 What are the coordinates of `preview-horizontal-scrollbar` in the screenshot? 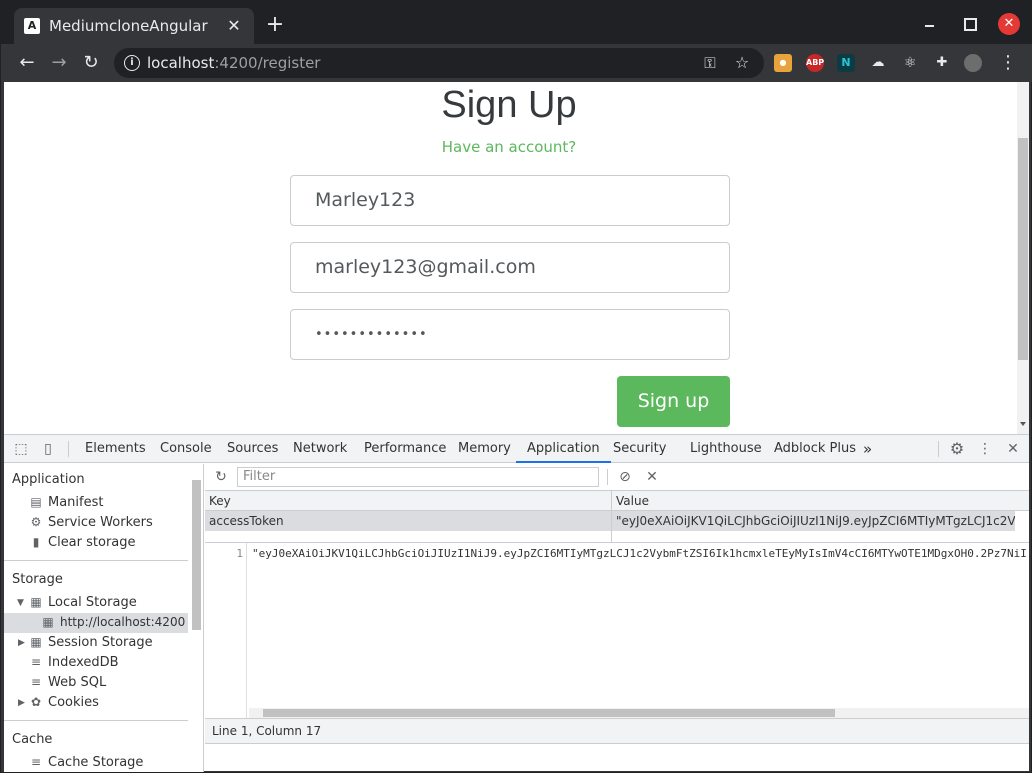 It's located at (639, 713).